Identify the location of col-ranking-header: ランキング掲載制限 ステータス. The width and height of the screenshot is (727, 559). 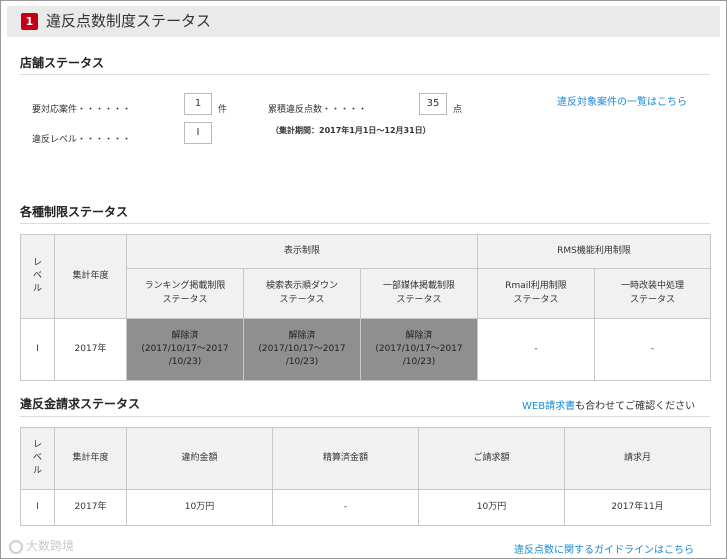
(185, 293).